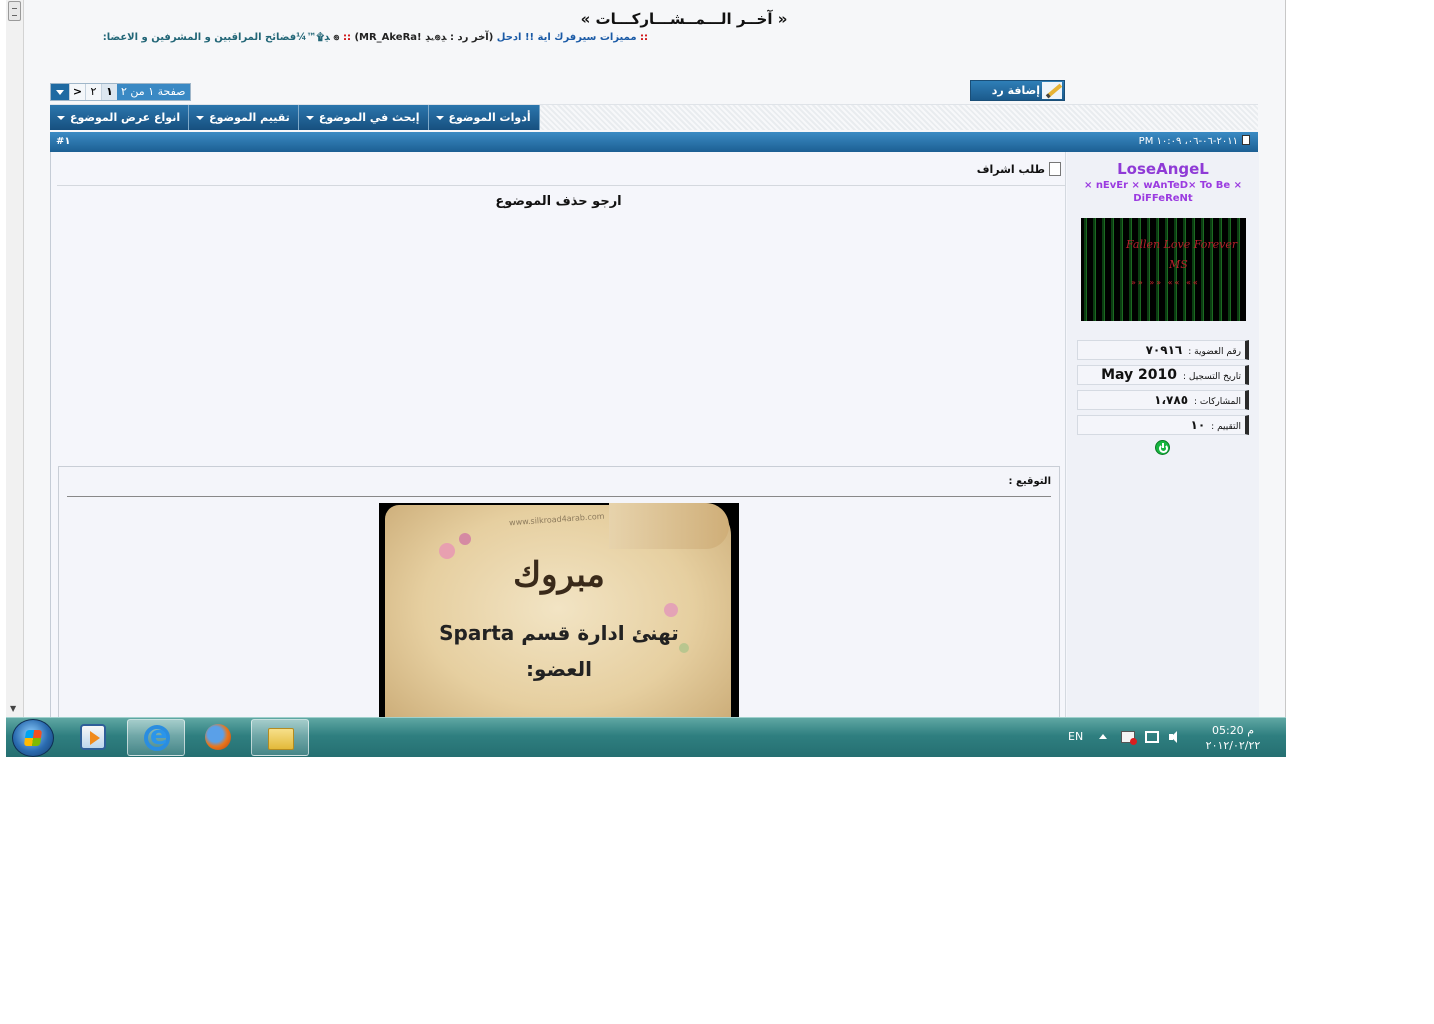 Image resolution: width=1434 pixels, height=1024 pixels. I want to click on internet-explorer-button, so click(156, 737).